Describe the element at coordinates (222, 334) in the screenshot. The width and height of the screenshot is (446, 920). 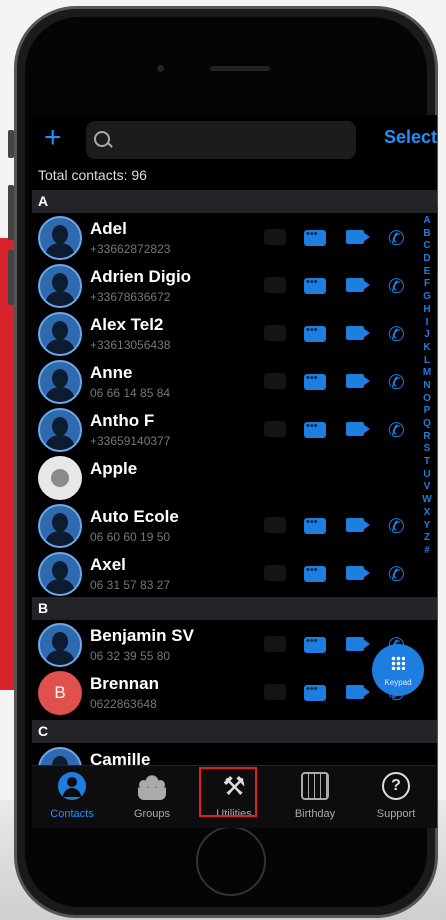
I see `contact-row: Alex Tel2 +33613056438 ✆` at that location.